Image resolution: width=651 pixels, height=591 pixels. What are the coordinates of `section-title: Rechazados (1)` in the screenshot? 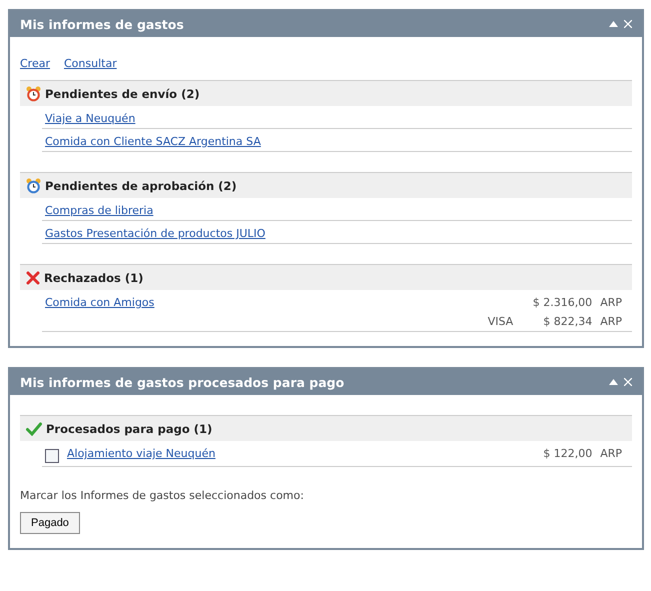 It's located at (94, 277).